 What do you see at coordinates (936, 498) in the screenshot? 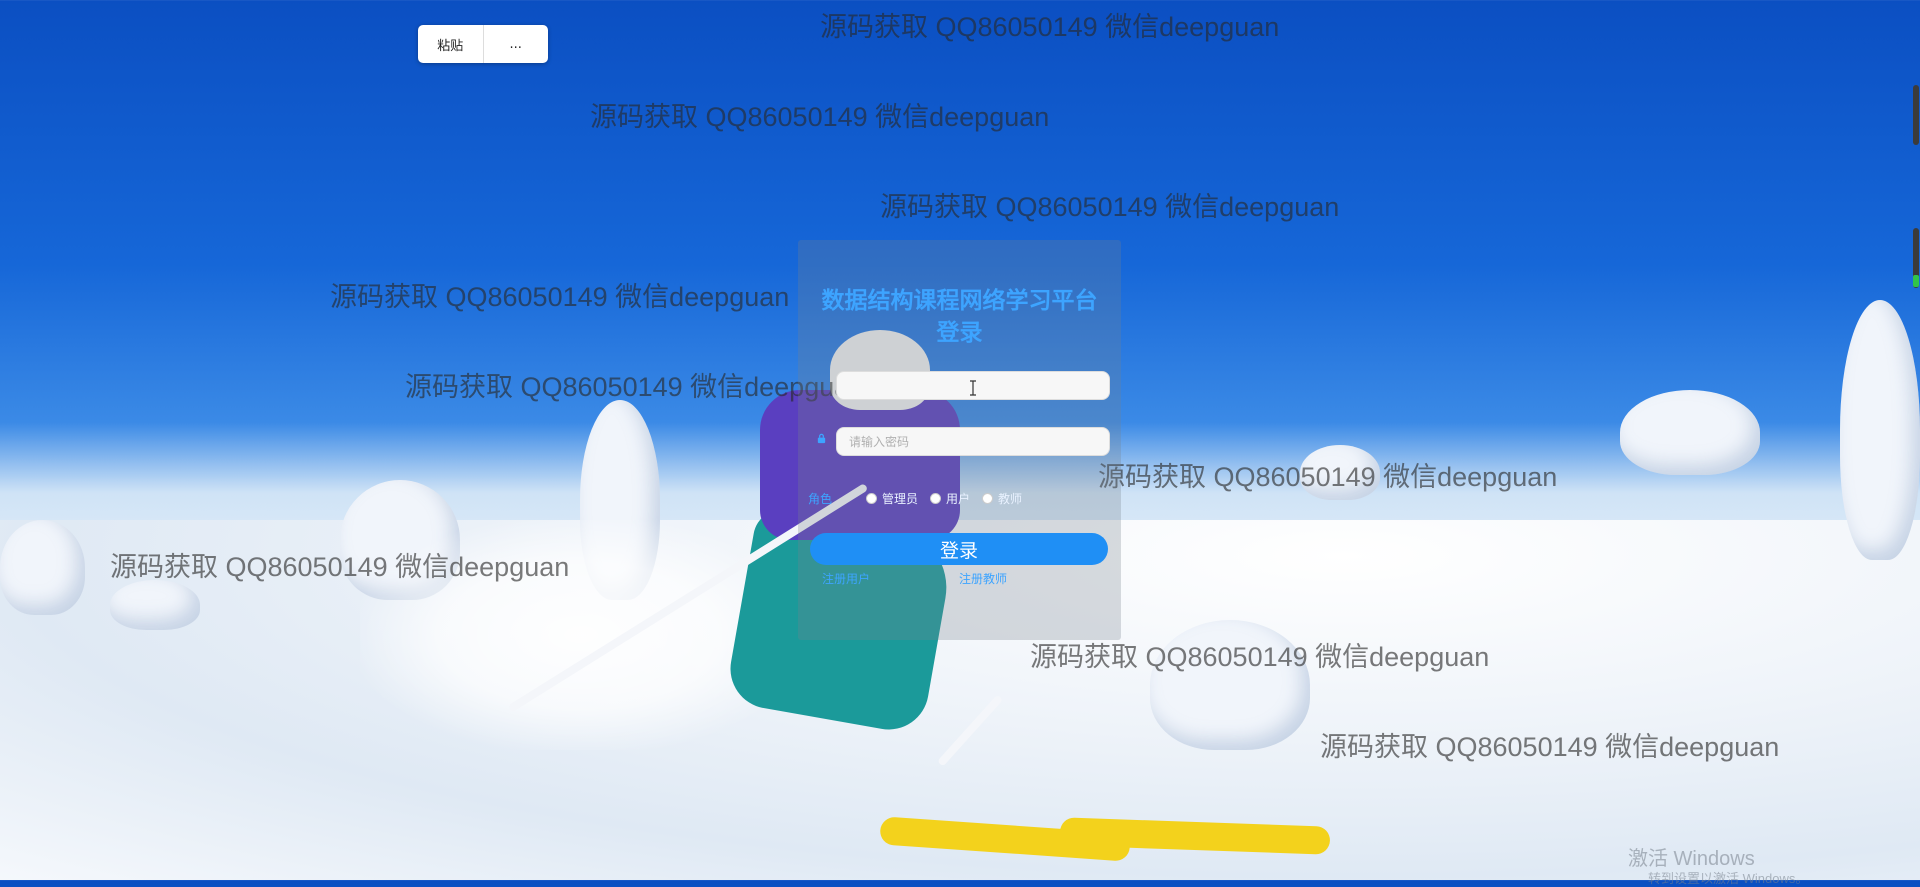
I see `role-radio-user` at bounding box center [936, 498].